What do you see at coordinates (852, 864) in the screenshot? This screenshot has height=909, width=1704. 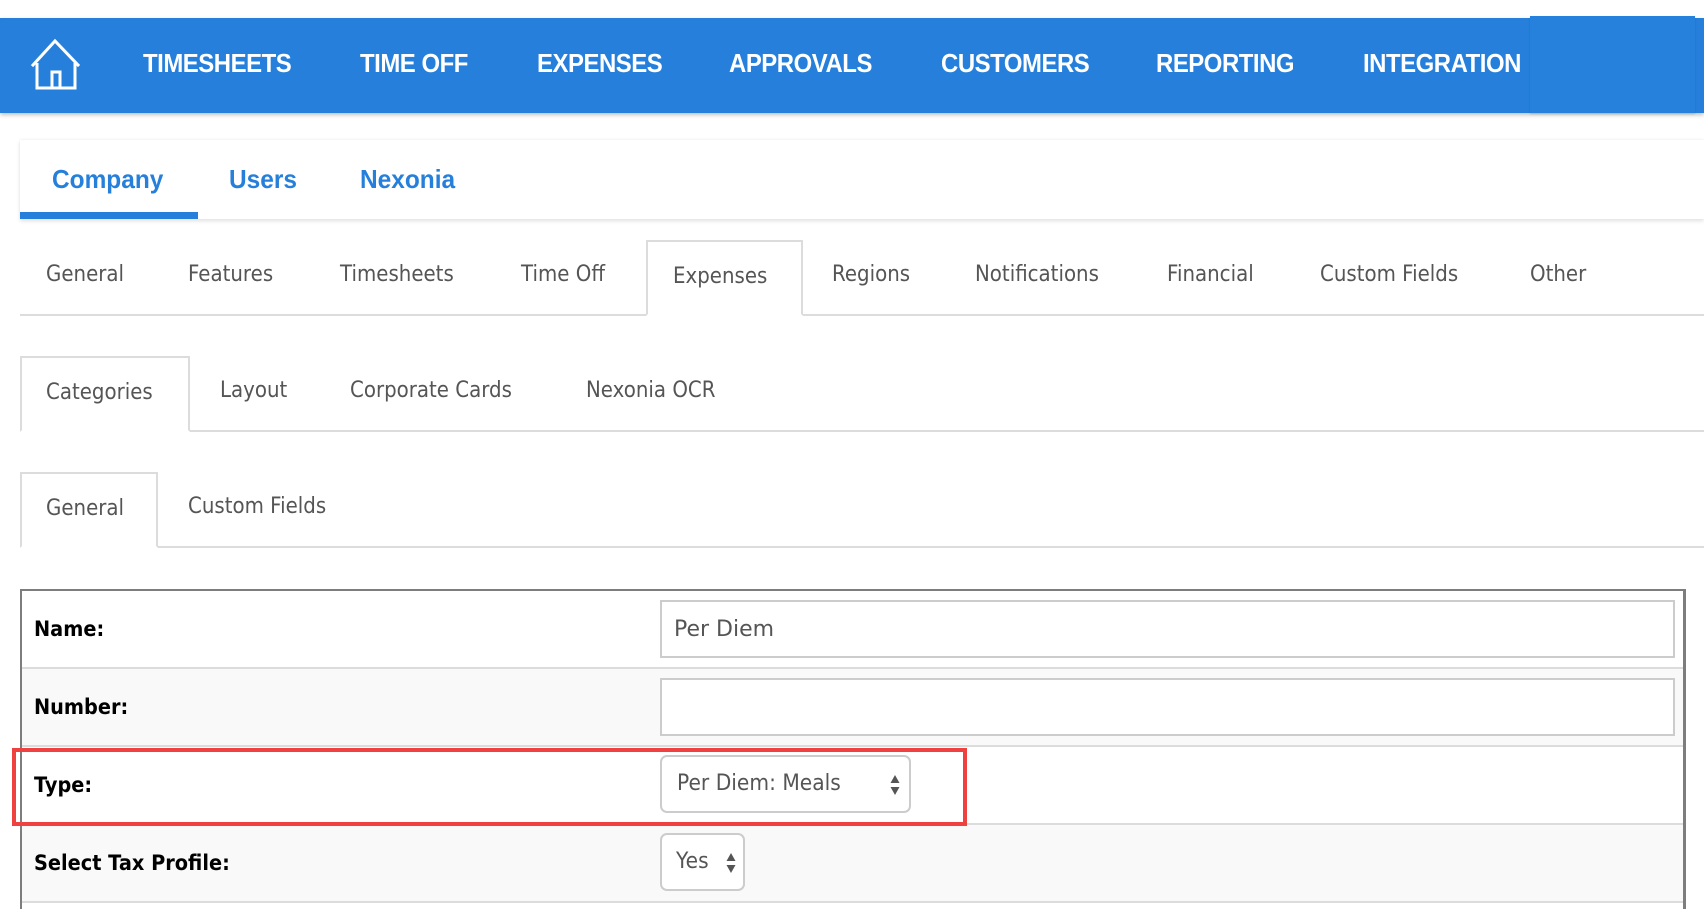 I see `form-row-tax-profile: Select Tax Profile: Yes` at bounding box center [852, 864].